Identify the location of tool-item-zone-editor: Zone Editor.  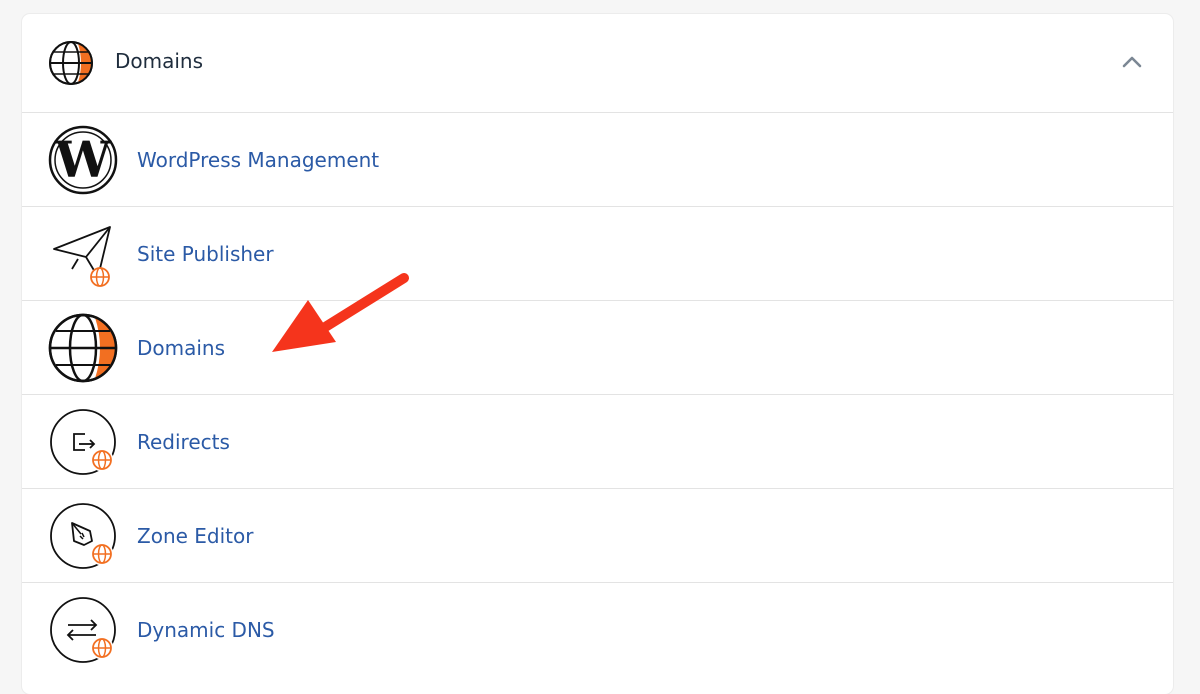
(597, 536).